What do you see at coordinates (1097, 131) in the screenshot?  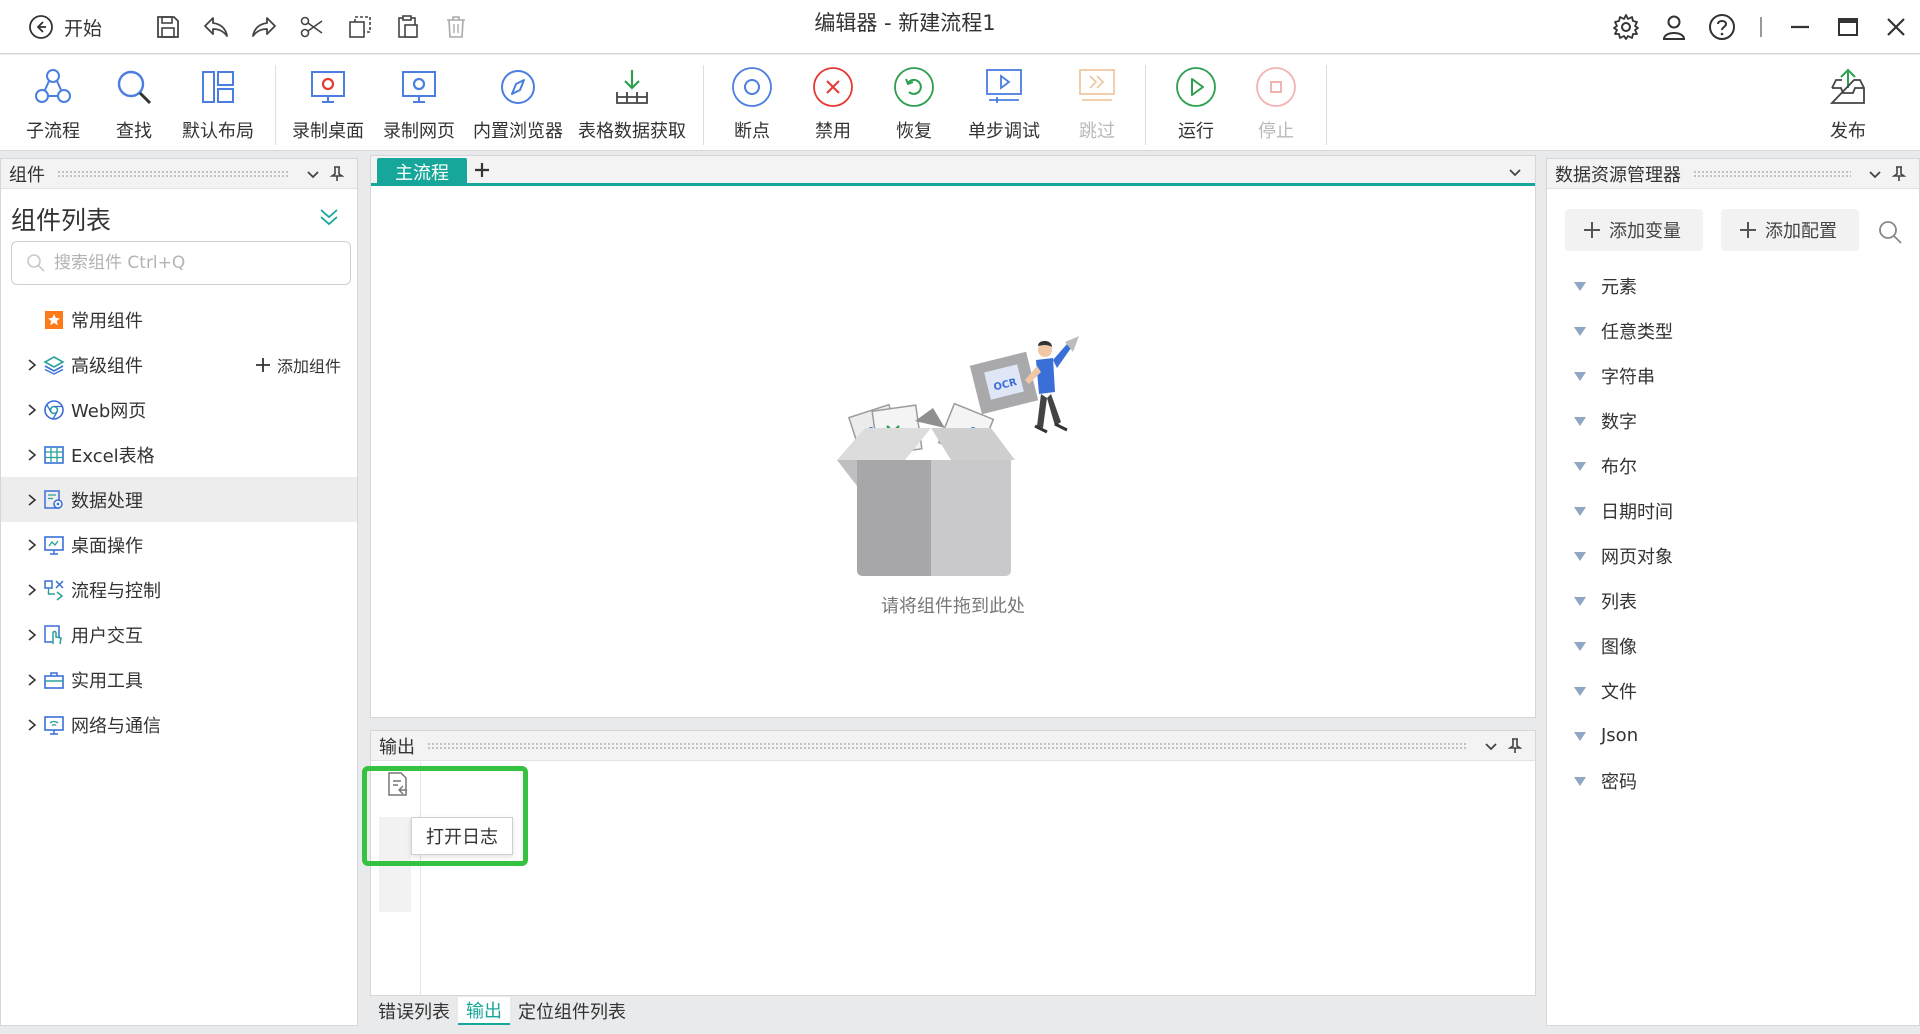 I see `skip-label: 跳过` at bounding box center [1097, 131].